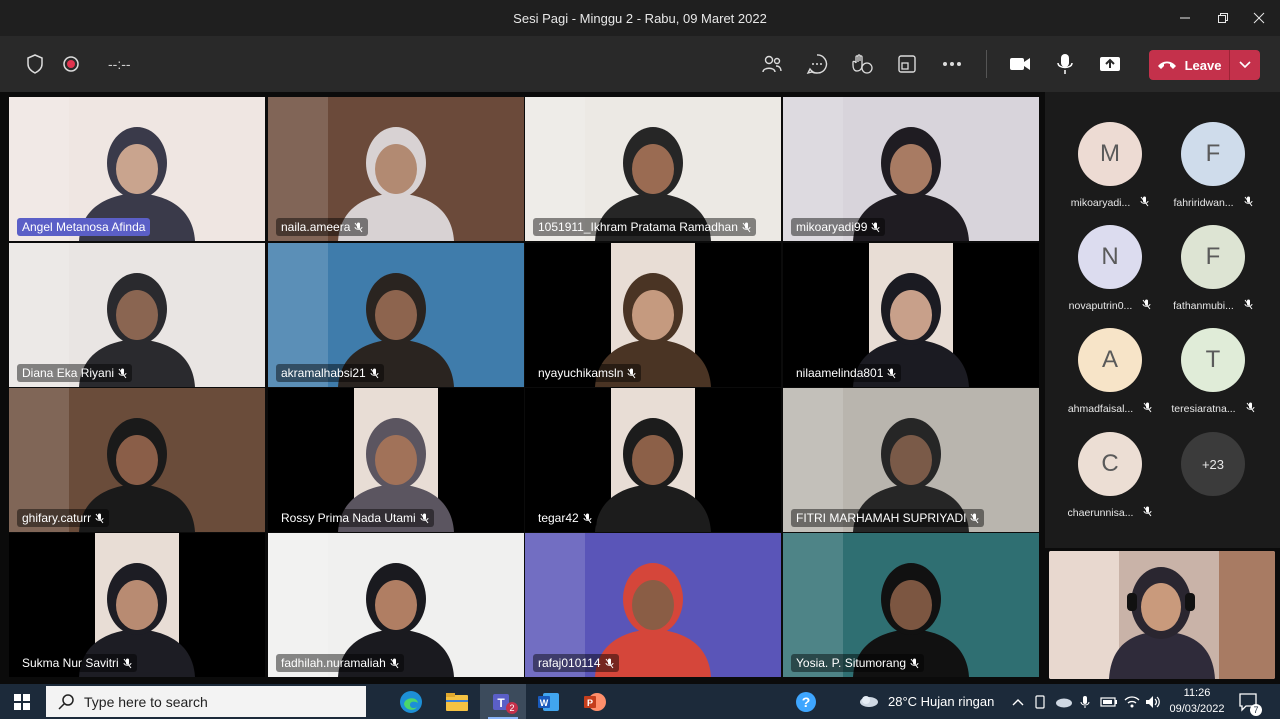 The width and height of the screenshot is (1280, 719). Describe the element at coordinates (587, 373) in the screenshot. I see `participant-name-label: nyayuchikamsln` at that location.